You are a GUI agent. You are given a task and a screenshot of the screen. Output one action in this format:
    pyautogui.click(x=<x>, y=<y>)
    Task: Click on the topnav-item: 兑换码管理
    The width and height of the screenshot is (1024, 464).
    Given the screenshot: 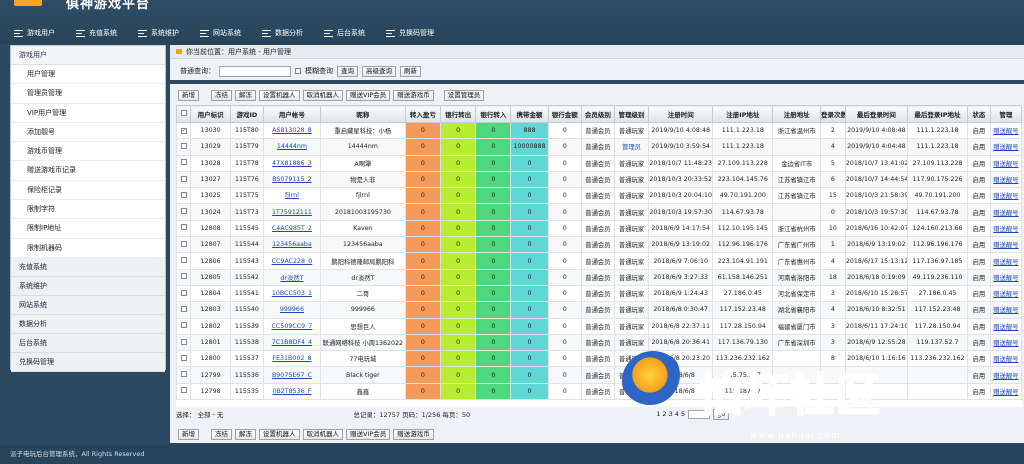 What is the action you would take?
    pyautogui.click(x=410, y=33)
    